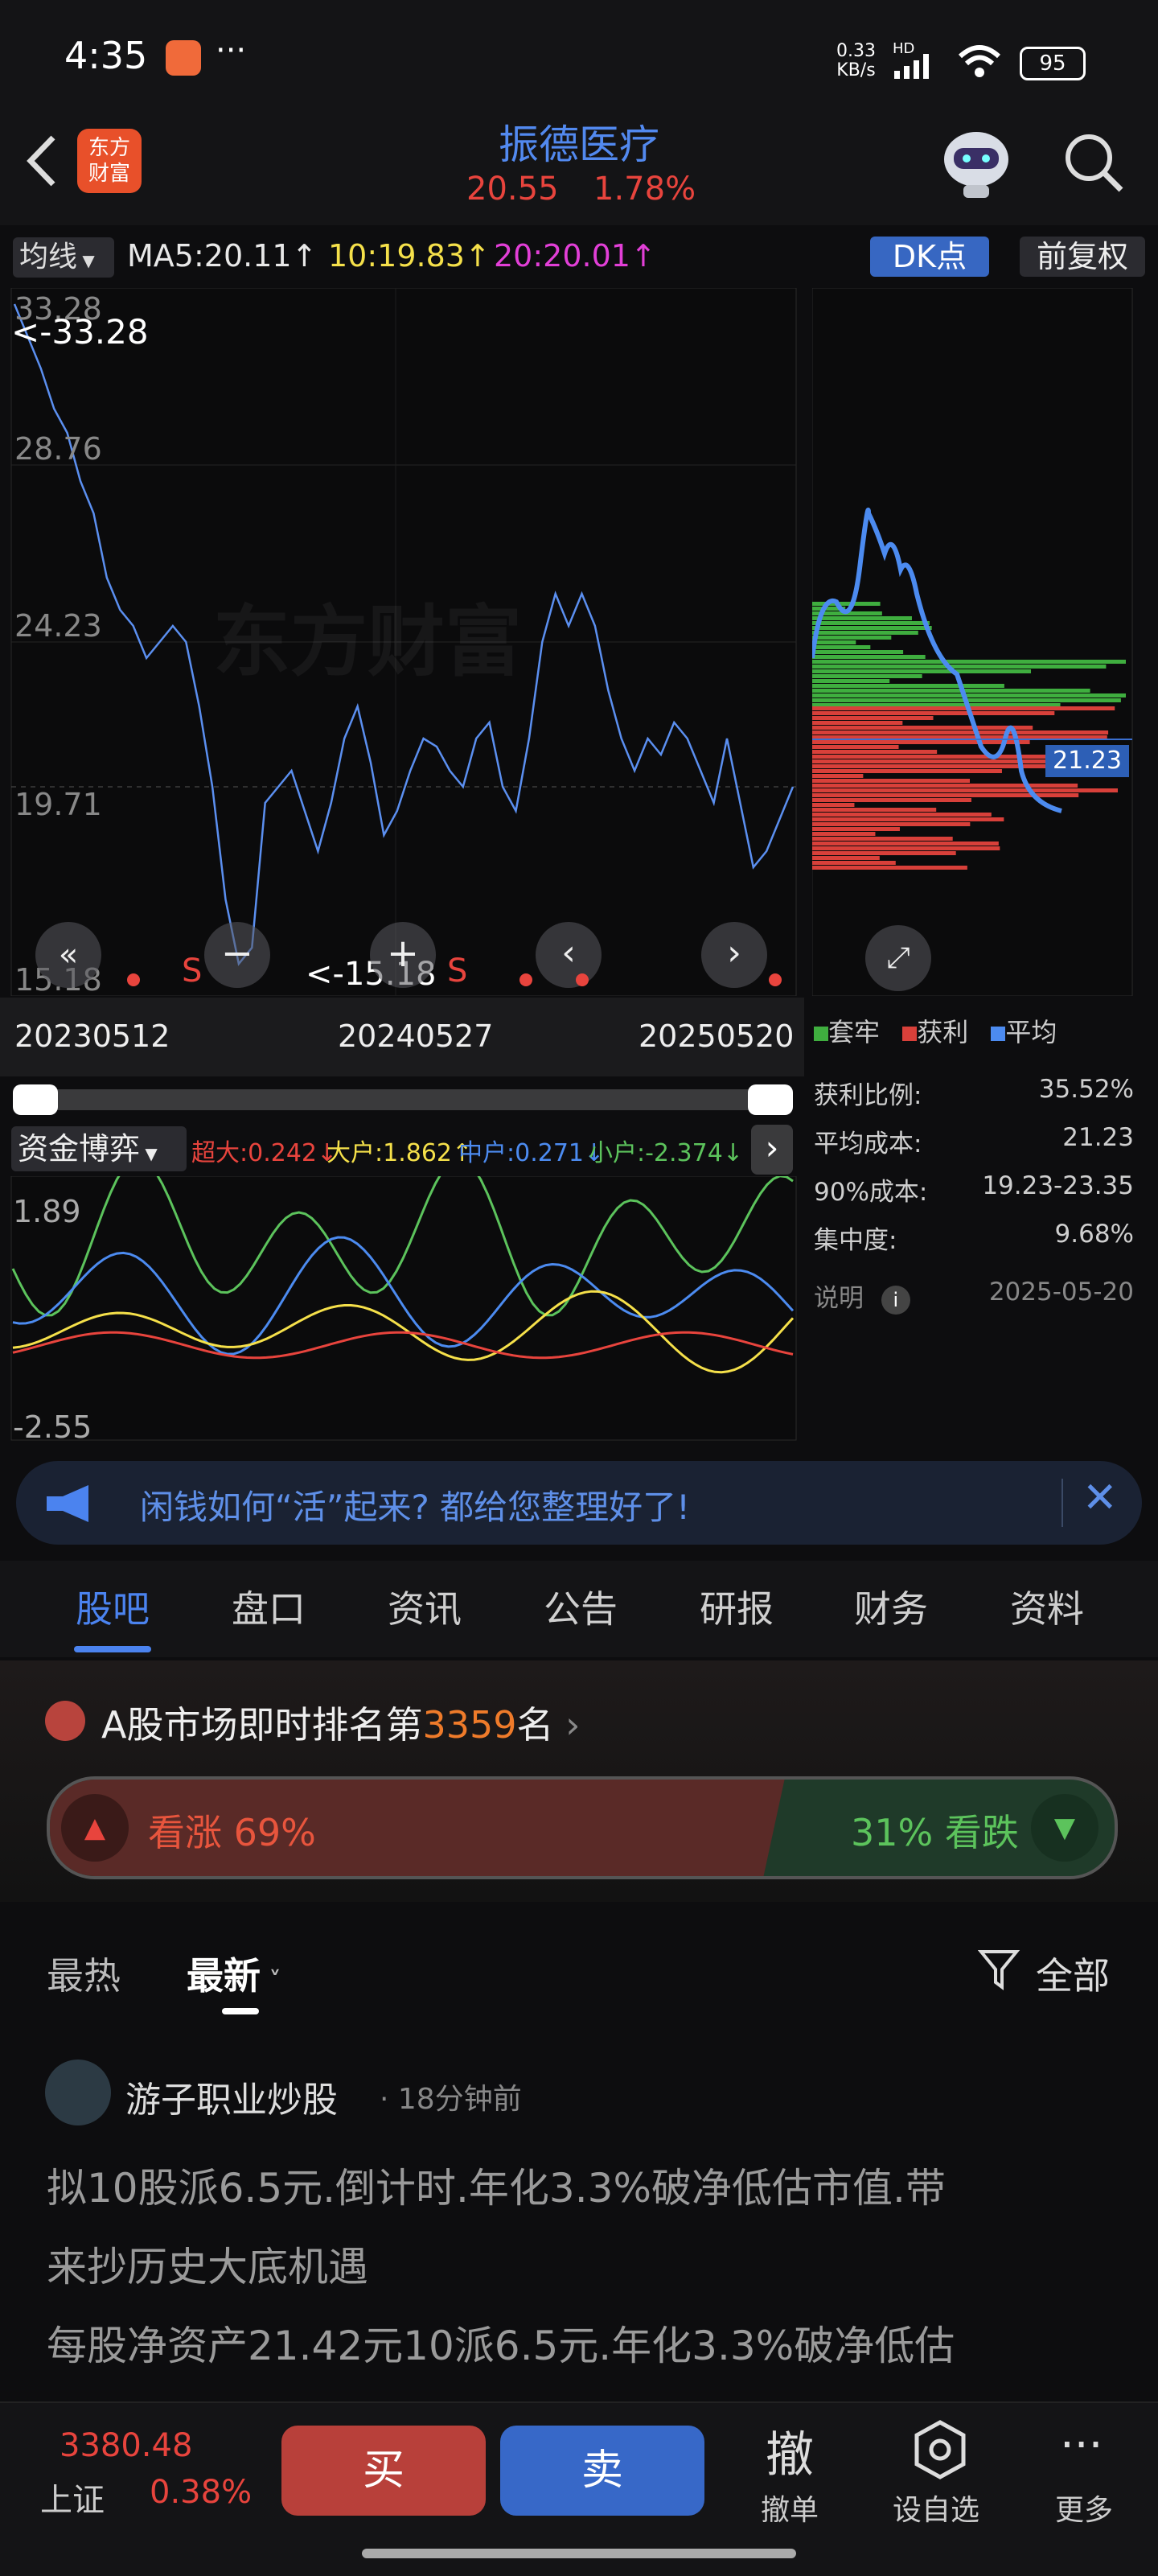 Image resolution: width=1158 pixels, height=2576 pixels. I want to click on chart-scroll-left-icon: ‹, so click(569, 955).